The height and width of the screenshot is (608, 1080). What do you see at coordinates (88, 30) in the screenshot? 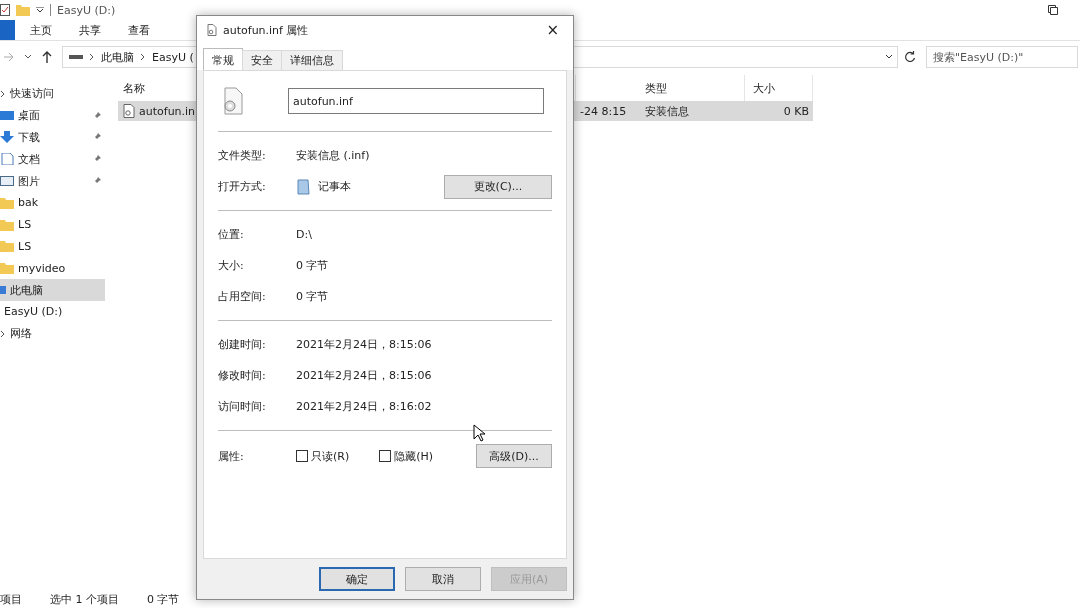
I see `ribbon-tab: 共享` at bounding box center [88, 30].